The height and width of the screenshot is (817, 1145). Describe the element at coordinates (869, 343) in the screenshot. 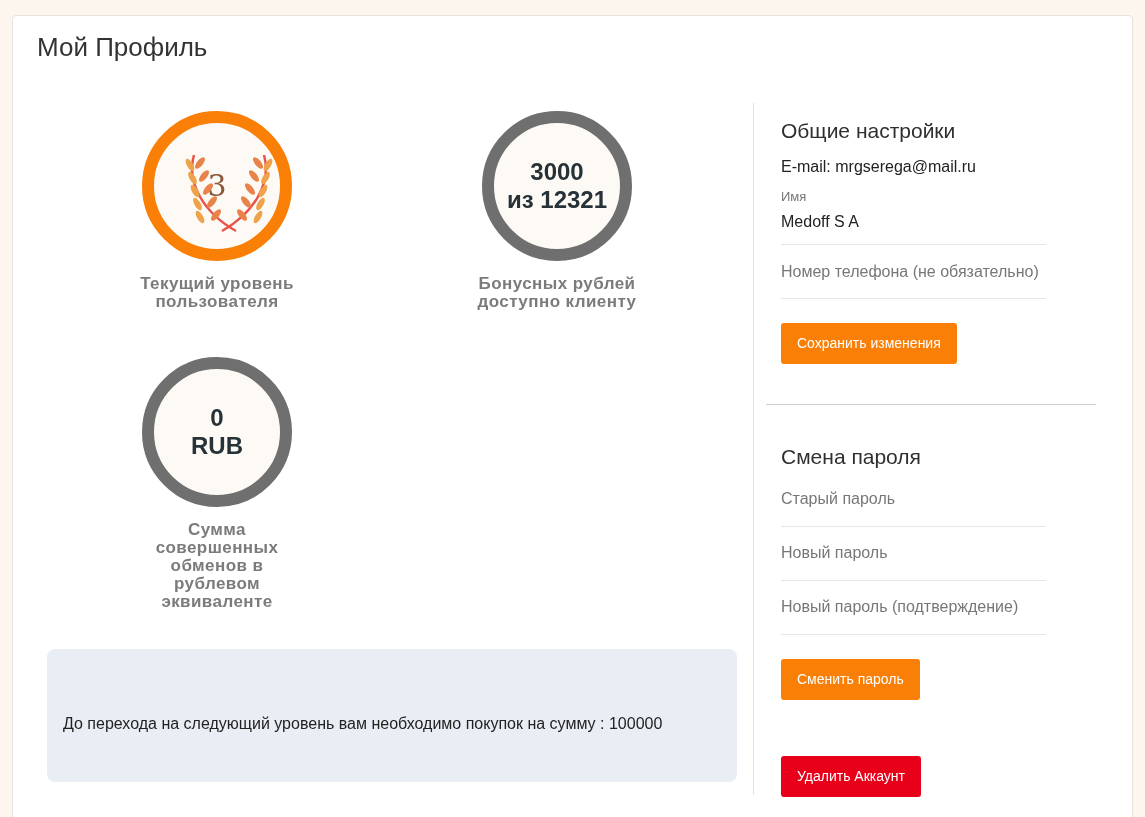

I see `save-button: Сохранить изменения` at that location.